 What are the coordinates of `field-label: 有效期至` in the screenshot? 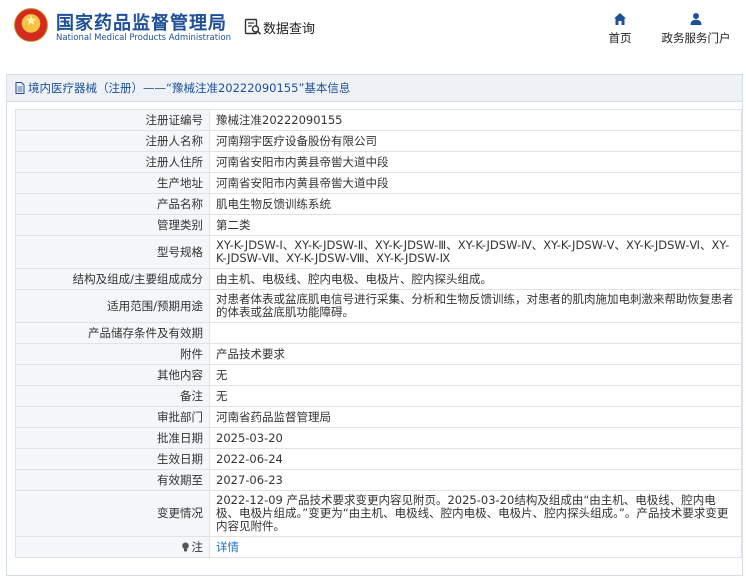 It's located at (112, 480).